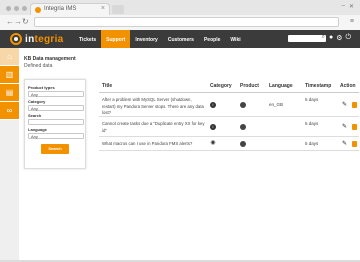  I want to click on maximize-window-dot, so click(24, 8).